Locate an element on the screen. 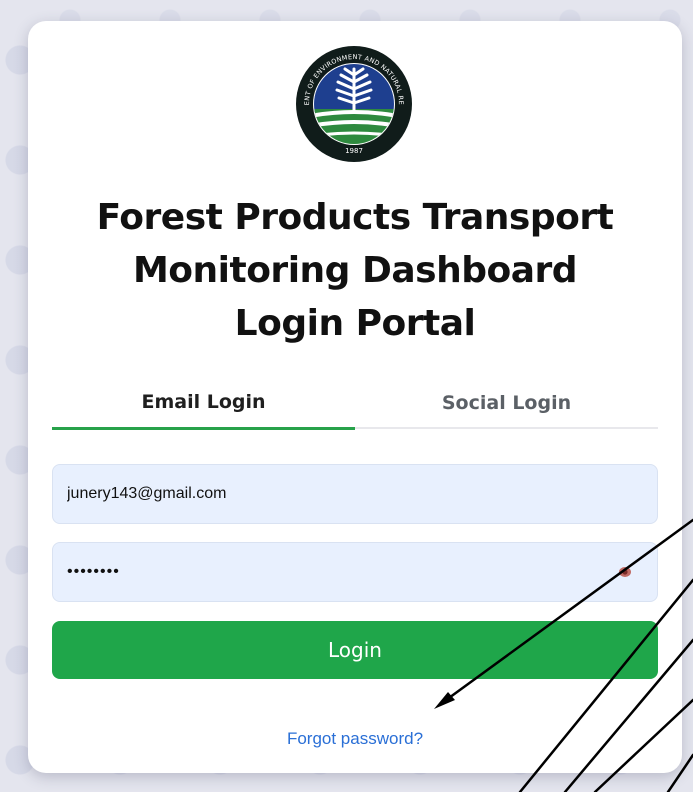  eye-icon is located at coordinates (625, 572).